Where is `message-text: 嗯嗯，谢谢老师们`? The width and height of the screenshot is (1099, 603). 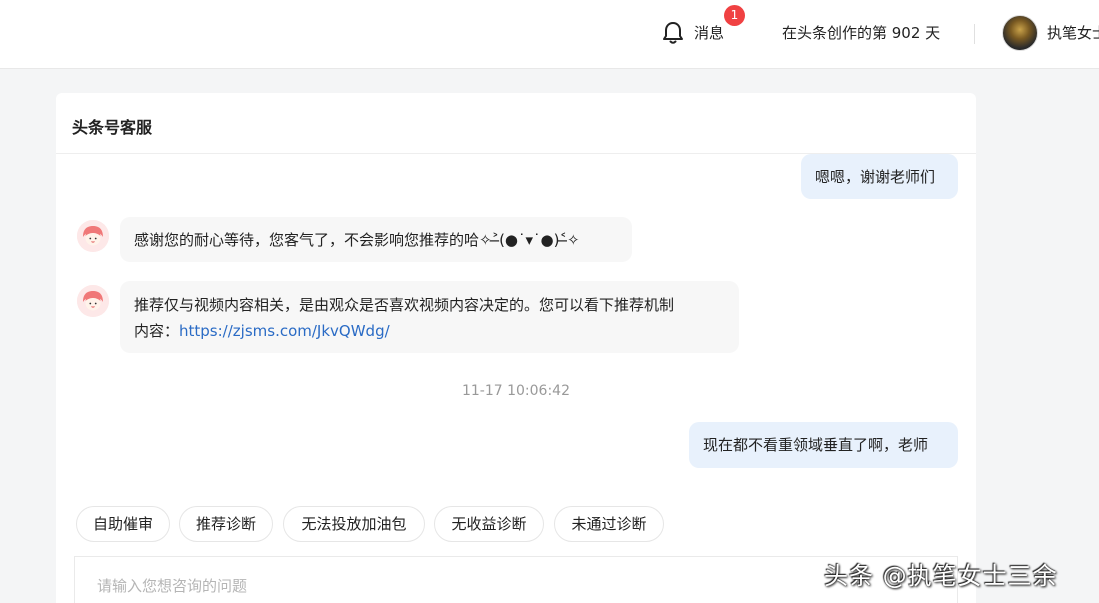
message-text: 嗯嗯，谢谢老师们 is located at coordinates (875, 177).